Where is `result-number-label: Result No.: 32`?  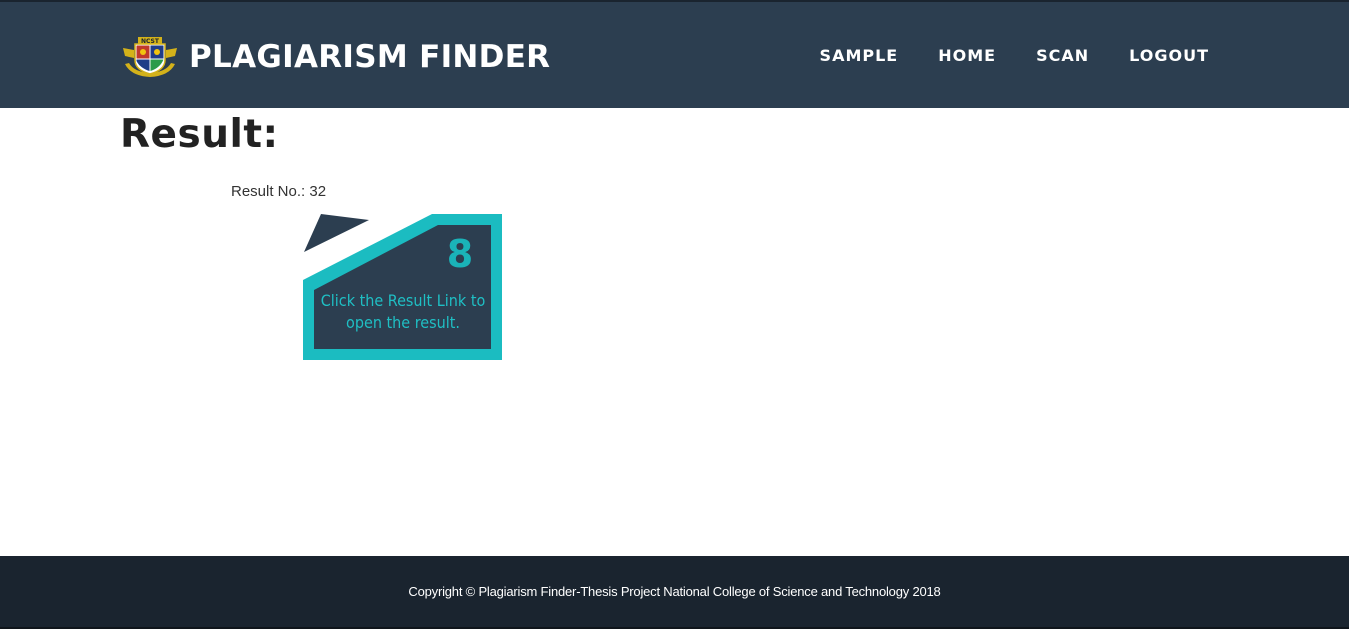 result-number-label: Result No.: 32 is located at coordinates (279, 191).